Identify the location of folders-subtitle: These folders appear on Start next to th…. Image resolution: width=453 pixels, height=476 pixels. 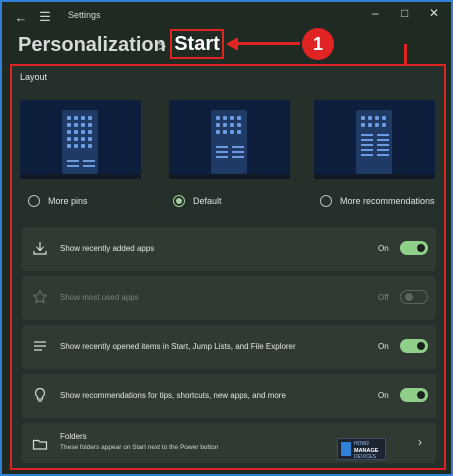
(139, 447).